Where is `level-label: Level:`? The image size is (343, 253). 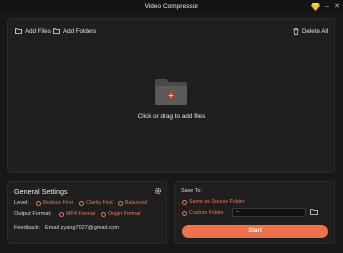
level-label: Level: is located at coordinates (21, 203).